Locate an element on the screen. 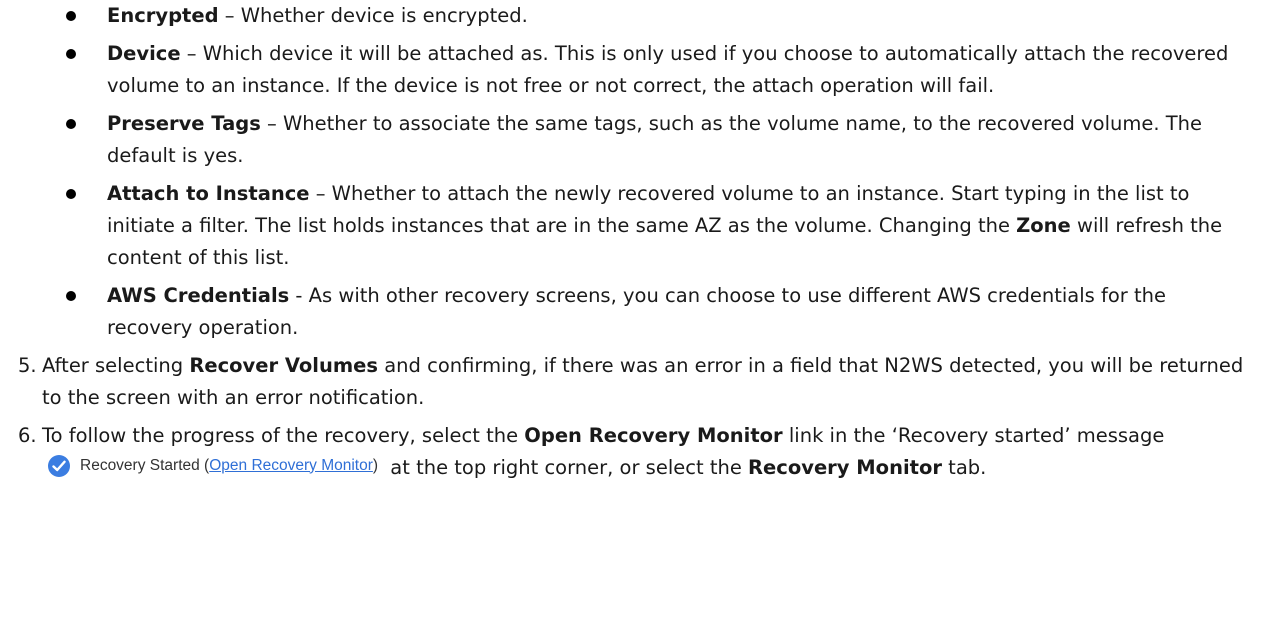 This screenshot has height=644, width=1270. open-recovery-monitor-link: Open Recovery Monitor is located at coordinates (291, 465).